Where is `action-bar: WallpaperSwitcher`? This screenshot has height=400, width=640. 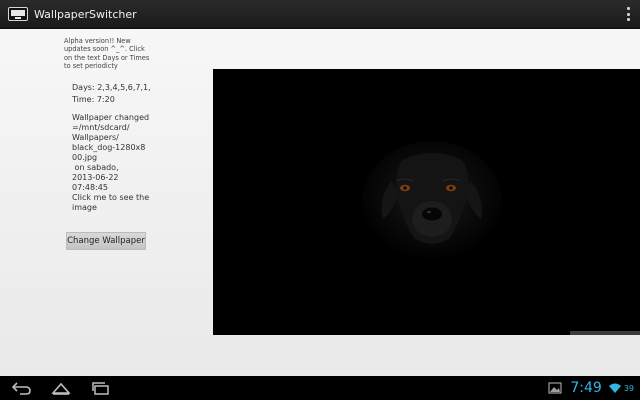
action-bar: WallpaperSwitcher is located at coordinates (320, 14).